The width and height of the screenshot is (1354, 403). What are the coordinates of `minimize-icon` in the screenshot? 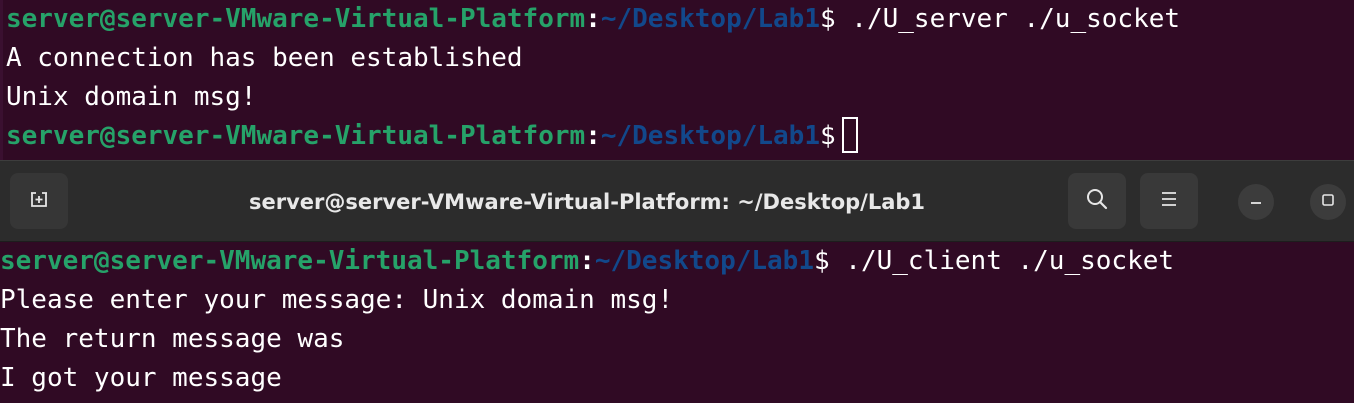 It's located at (1256, 202).